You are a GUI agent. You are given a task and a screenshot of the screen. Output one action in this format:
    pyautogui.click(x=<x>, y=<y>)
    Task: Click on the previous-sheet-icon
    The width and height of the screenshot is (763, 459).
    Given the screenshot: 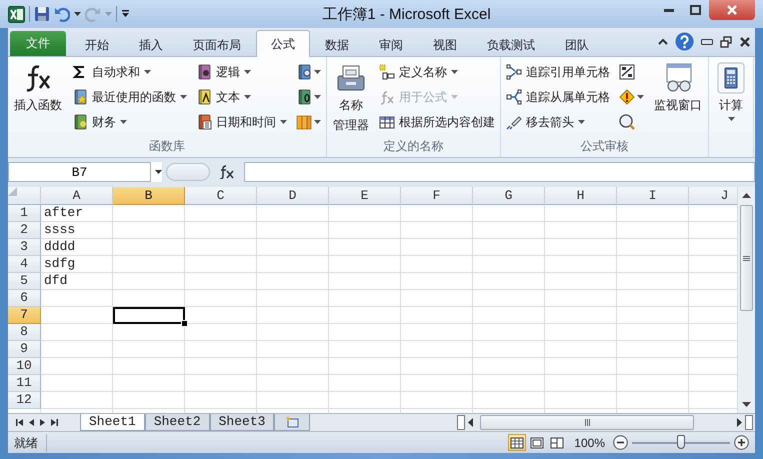 What is the action you would take?
    pyautogui.click(x=31, y=422)
    